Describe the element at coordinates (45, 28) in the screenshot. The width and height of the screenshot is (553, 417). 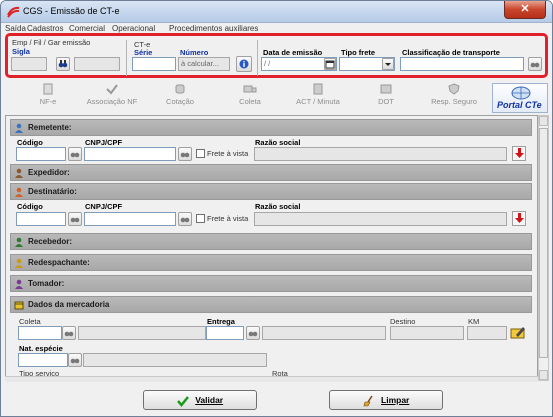
I see `menu-cadastros: Cadastros` at that location.